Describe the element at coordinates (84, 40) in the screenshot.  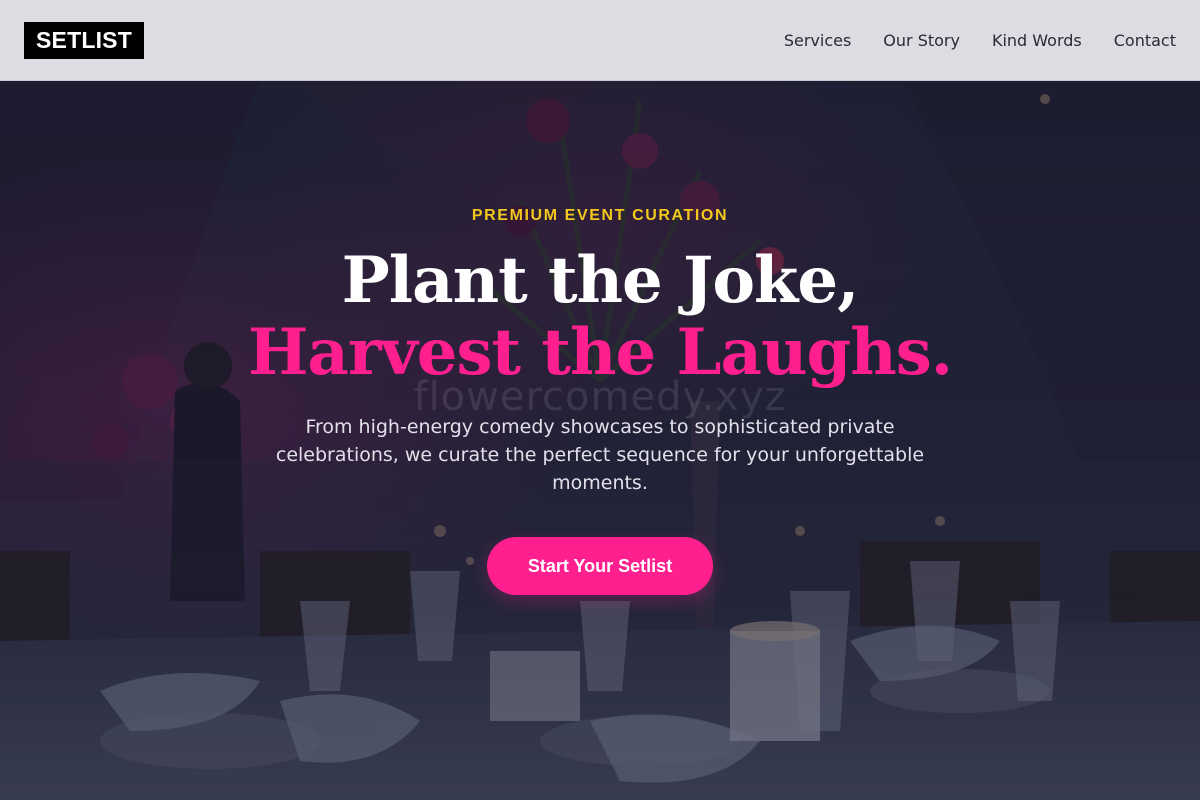
I see `logo: SETLIST` at that location.